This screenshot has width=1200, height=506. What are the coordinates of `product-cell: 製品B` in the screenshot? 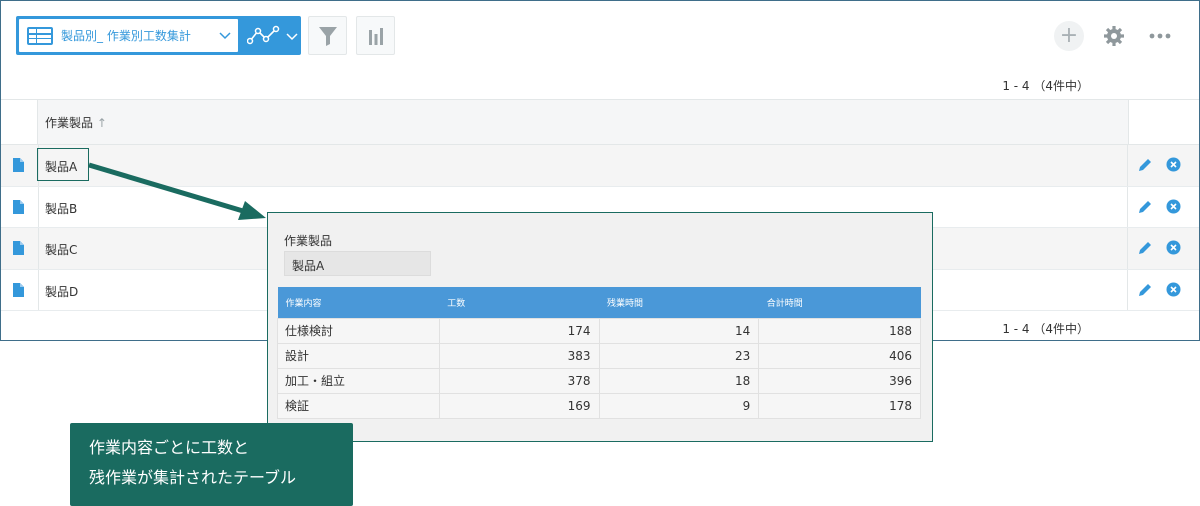 It's located at (61, 208).